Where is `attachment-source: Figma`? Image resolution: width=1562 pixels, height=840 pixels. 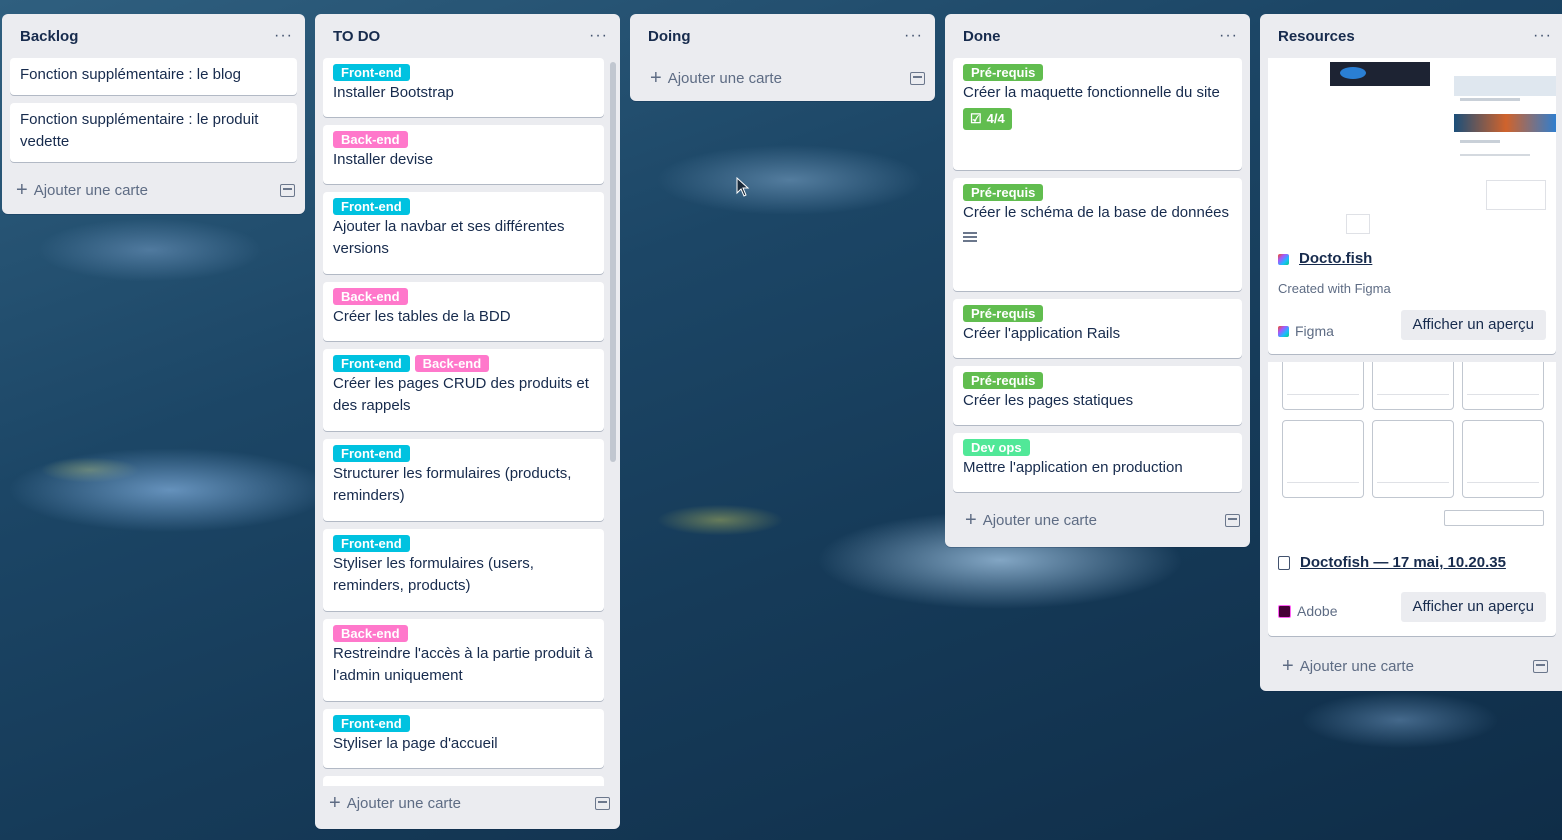 attachment-source: Figma is located at coordinates (1306, 331).